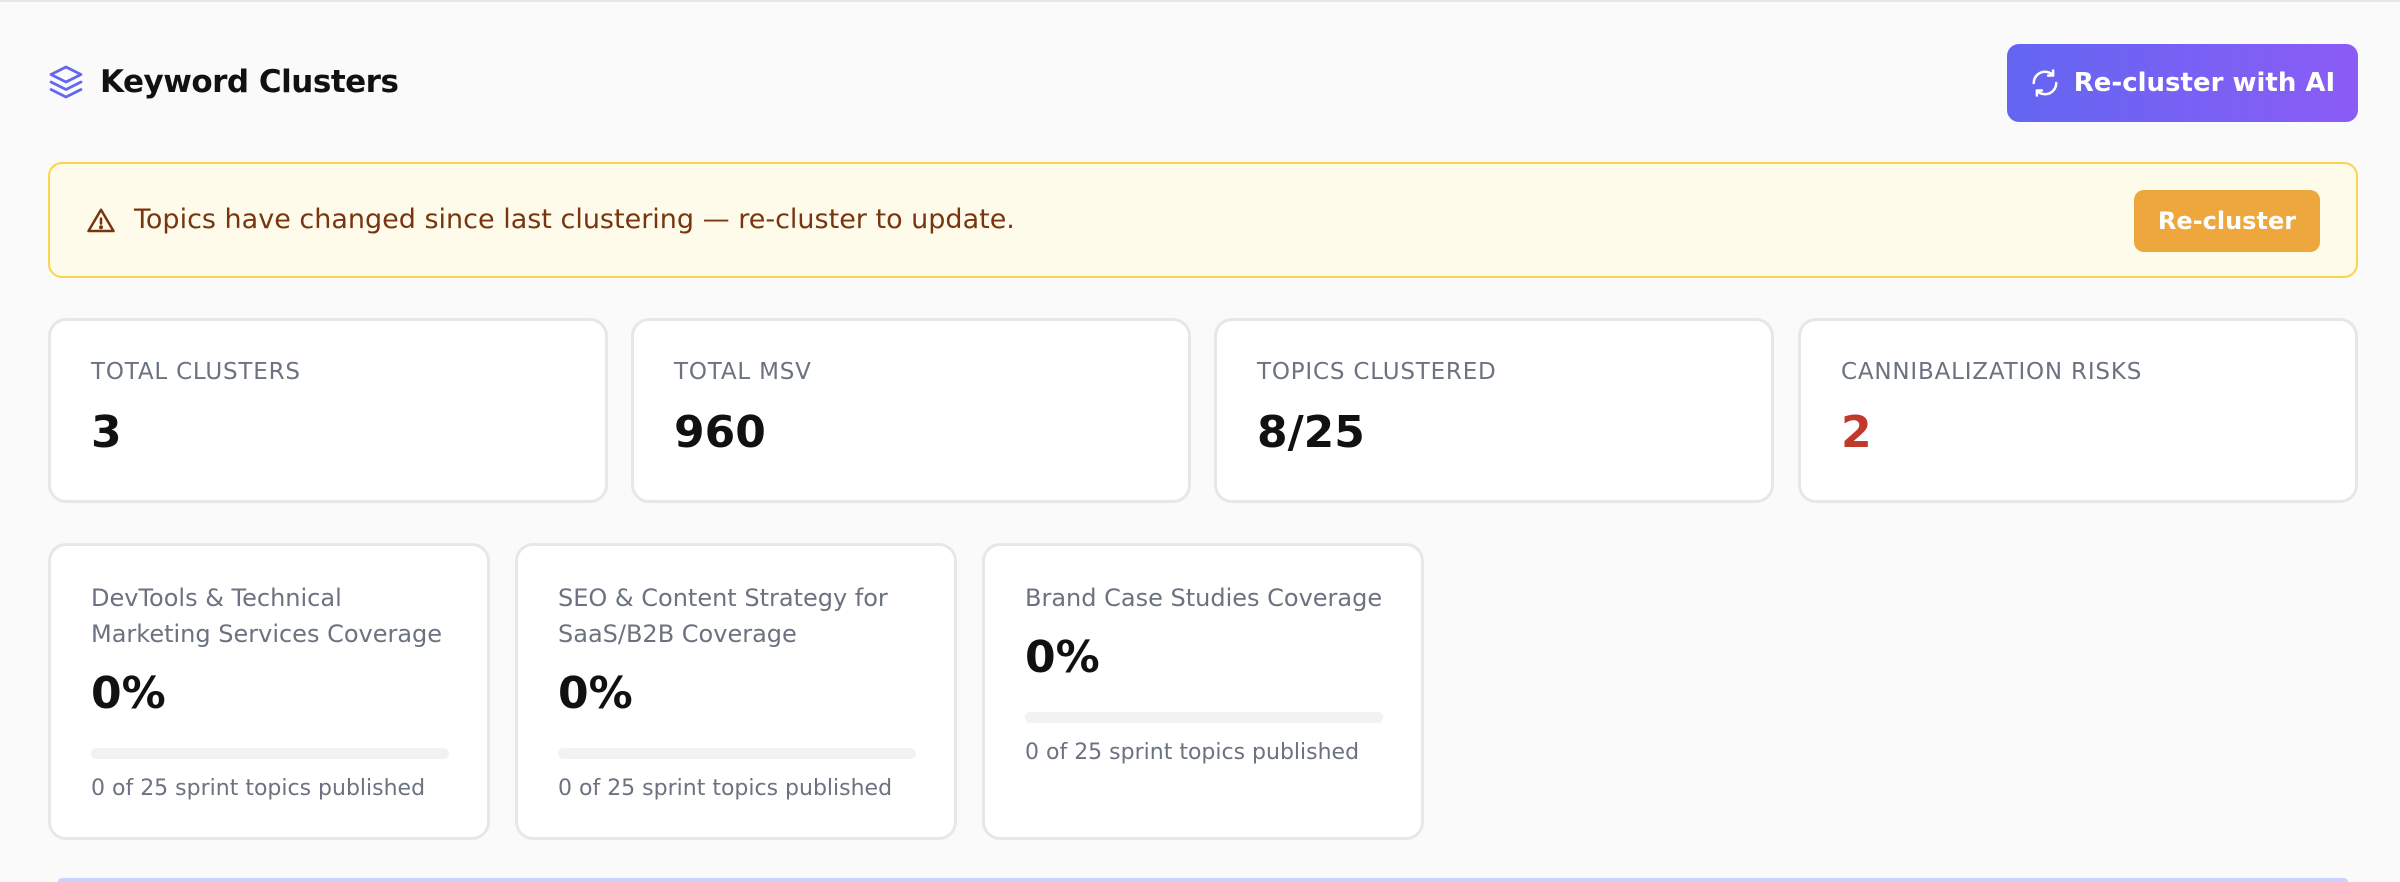 This screenshot has height=882, width=2400. I want to click on top-divider, so click(1200, 1).